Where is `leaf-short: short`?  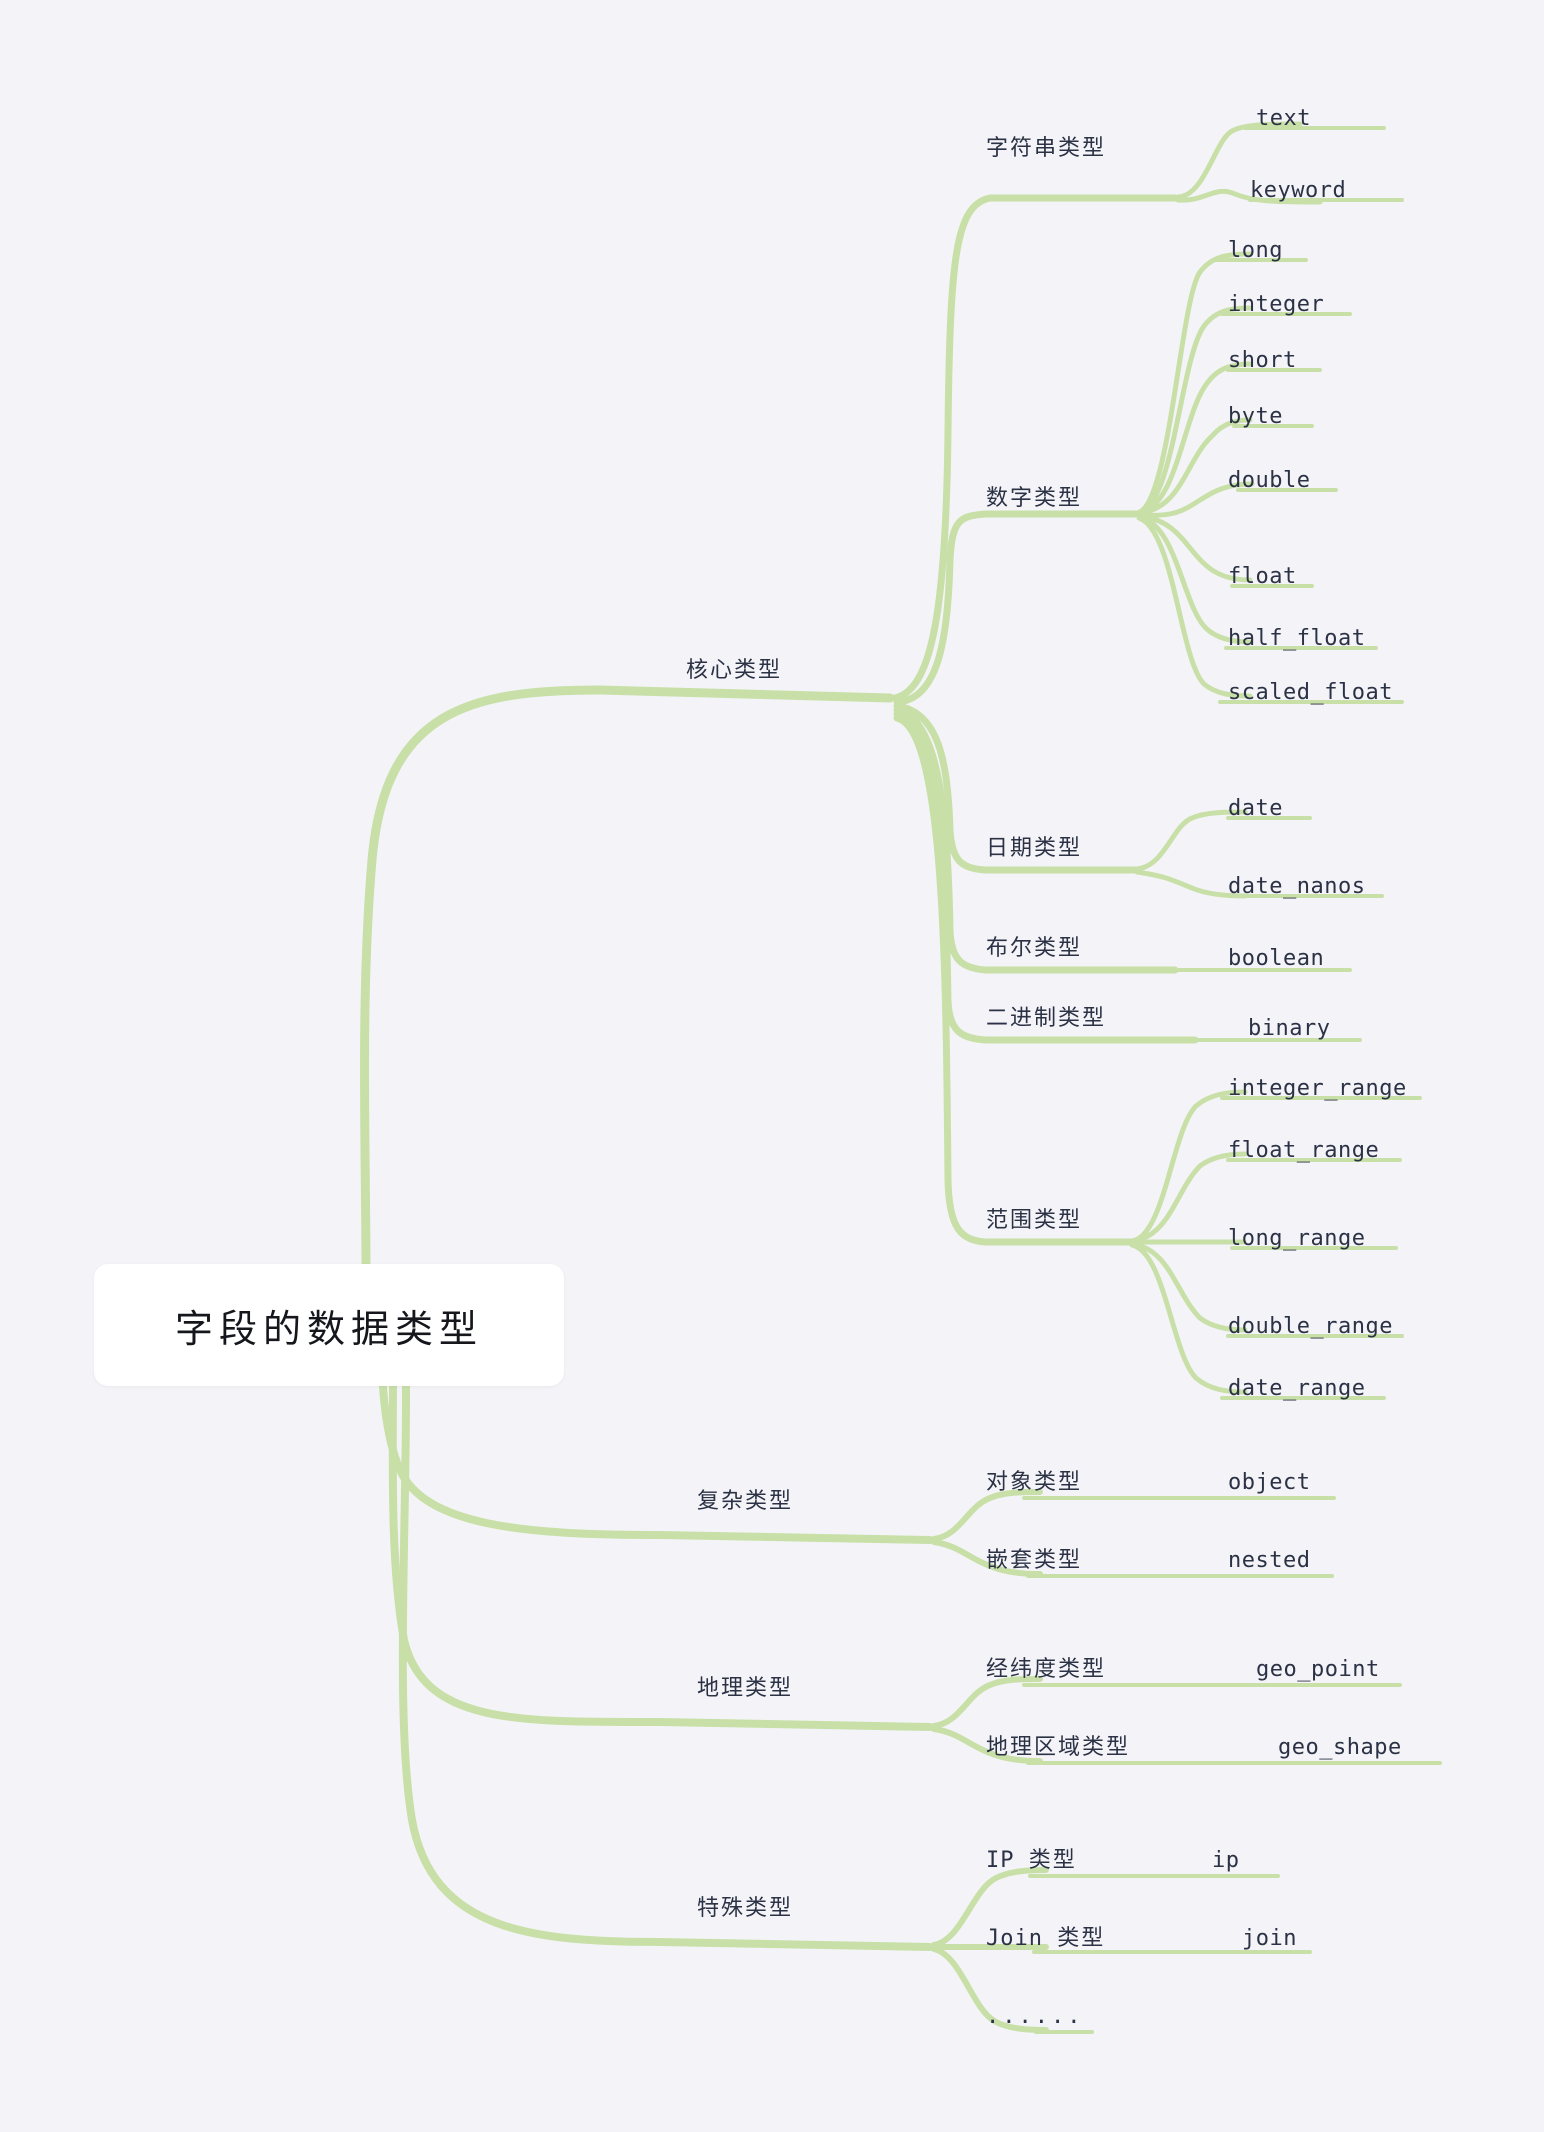
leaf-short: short is located at coordinates (1262, 361).